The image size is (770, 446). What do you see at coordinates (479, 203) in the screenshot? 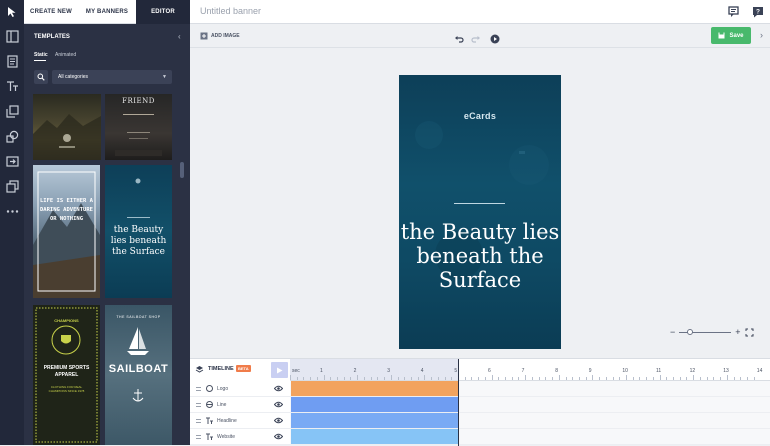
I see `banner-line` at bounding box center [479, 203].